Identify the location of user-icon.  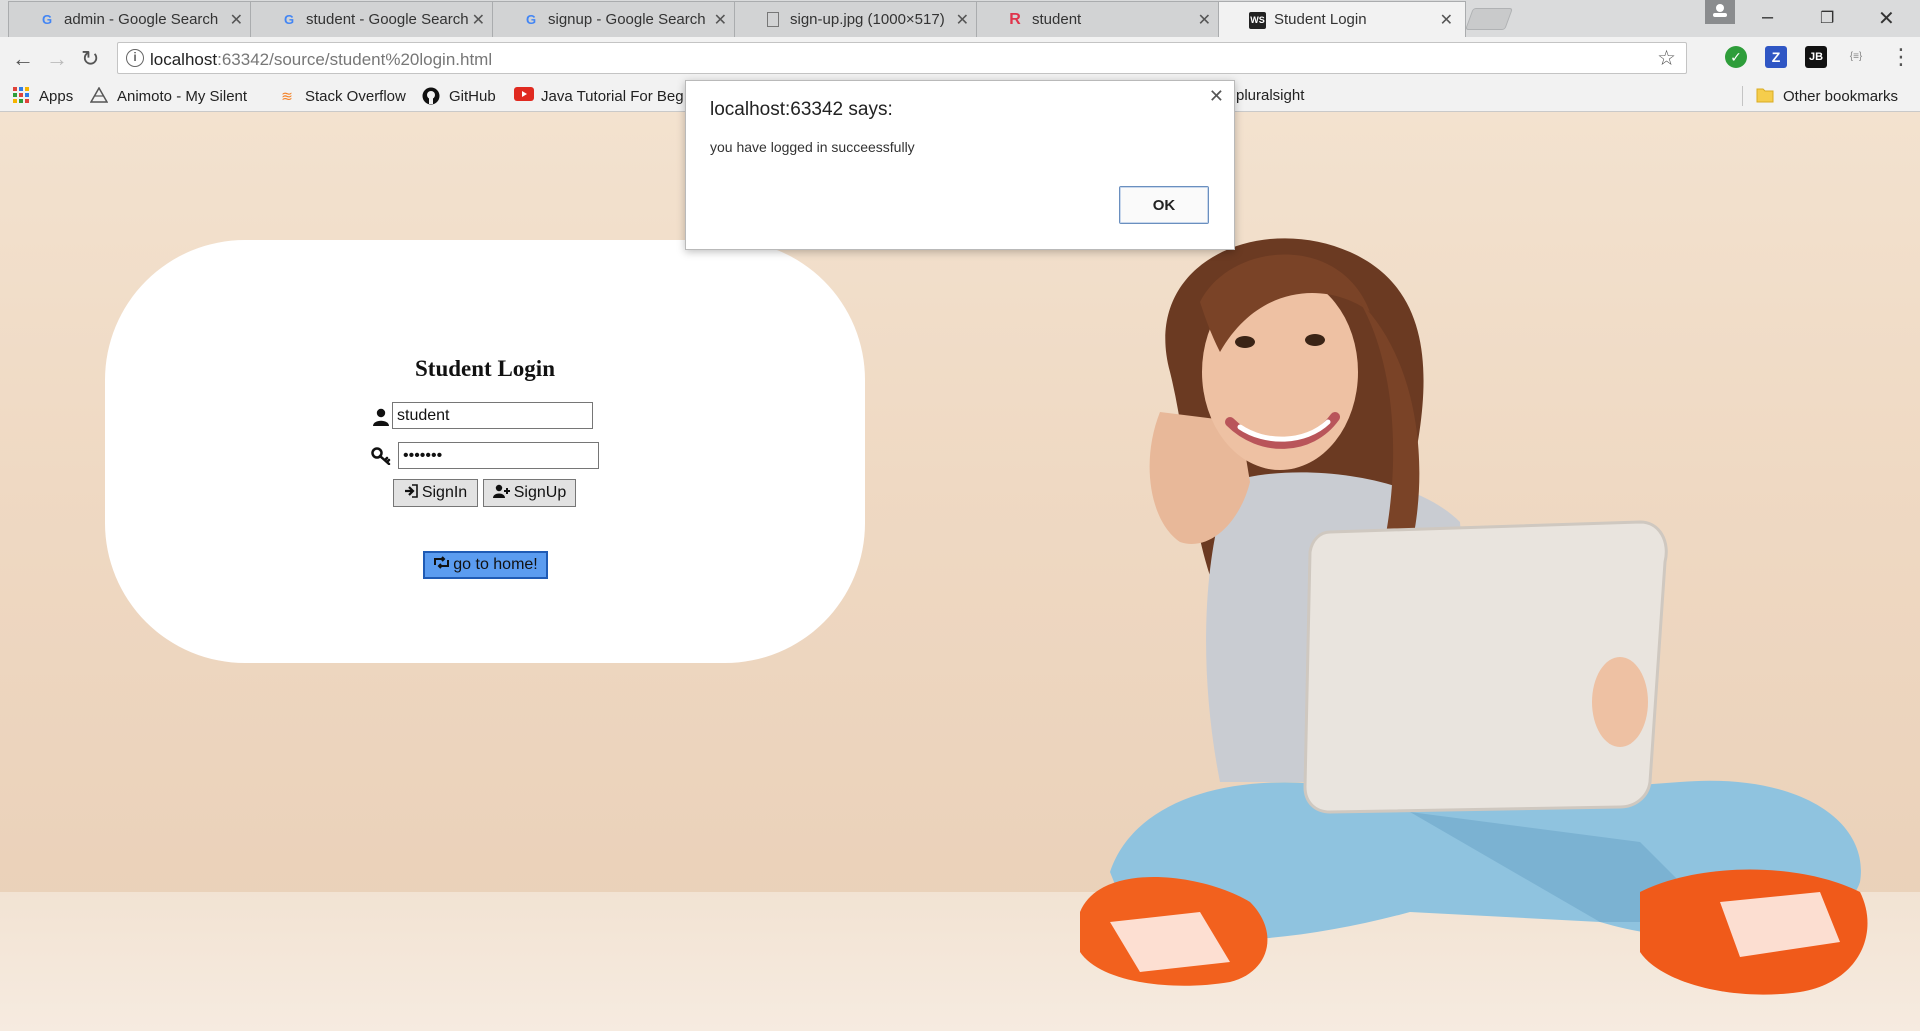
(381, 420).